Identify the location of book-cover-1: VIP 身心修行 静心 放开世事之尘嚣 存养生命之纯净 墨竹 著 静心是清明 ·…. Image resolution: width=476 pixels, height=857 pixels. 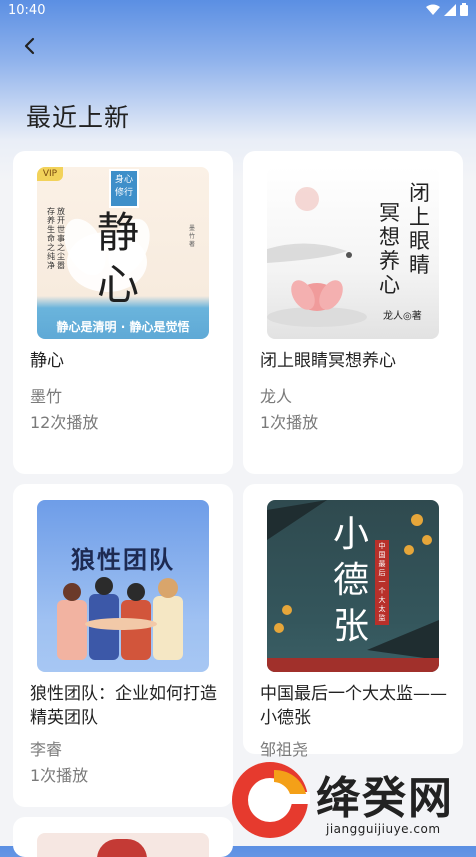
(123, 253).